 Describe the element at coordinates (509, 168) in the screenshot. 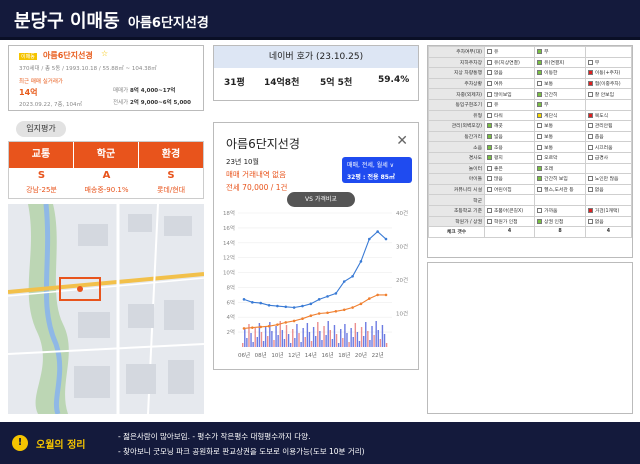

I see `checklist-option: 좋은` at that location.